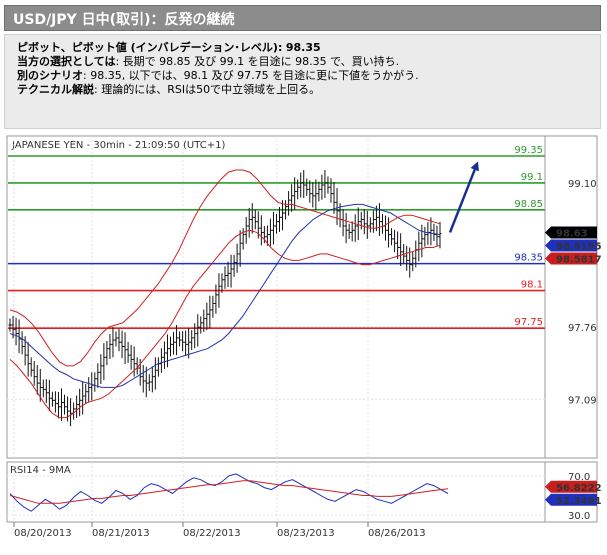  What do you see at coordinates (572, 233) in the screenshot?
I see `price-badge-label: 98.63` at bounding box center [572, 233].